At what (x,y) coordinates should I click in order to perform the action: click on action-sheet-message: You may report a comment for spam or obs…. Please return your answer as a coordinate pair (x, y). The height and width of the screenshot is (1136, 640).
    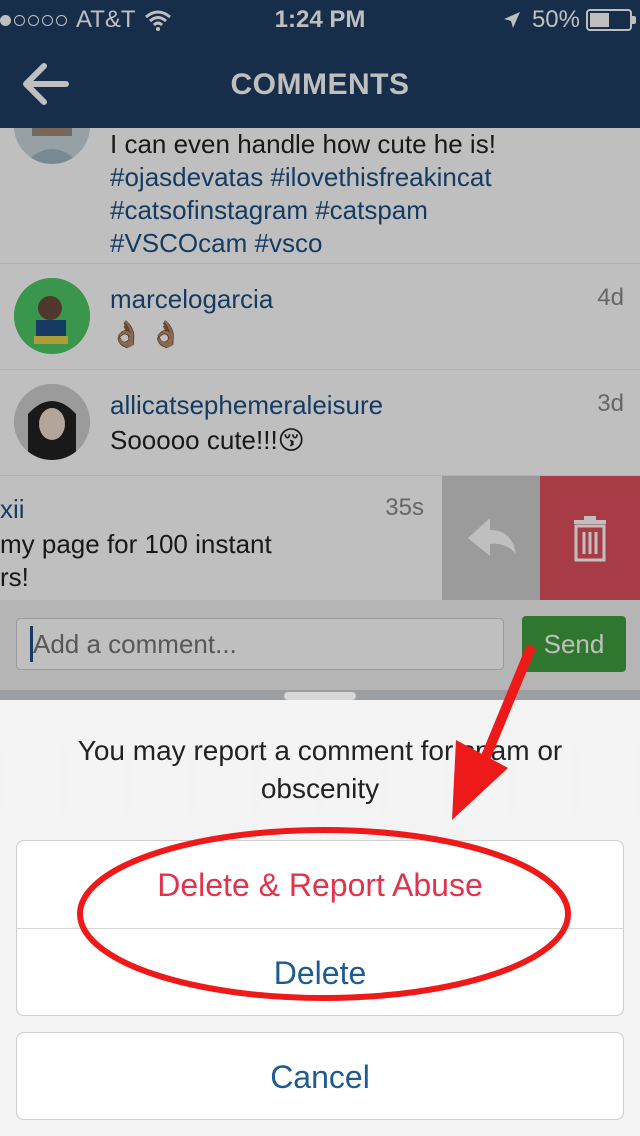
    Looking at the image, I should click on (320, 769).